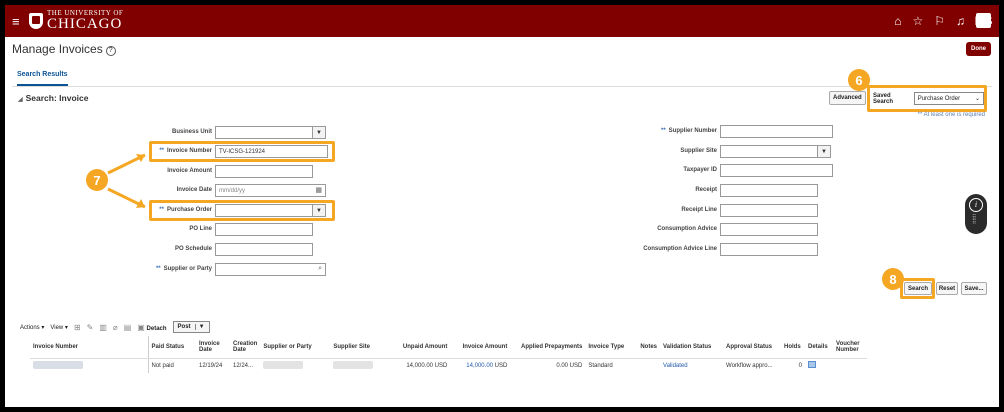 The height and width of the screenshot is (412, 1004). What do you see at coordinates (947, 288) in the screenshot?
I see `reset-button: Reset` at bounding box center [947, 288].